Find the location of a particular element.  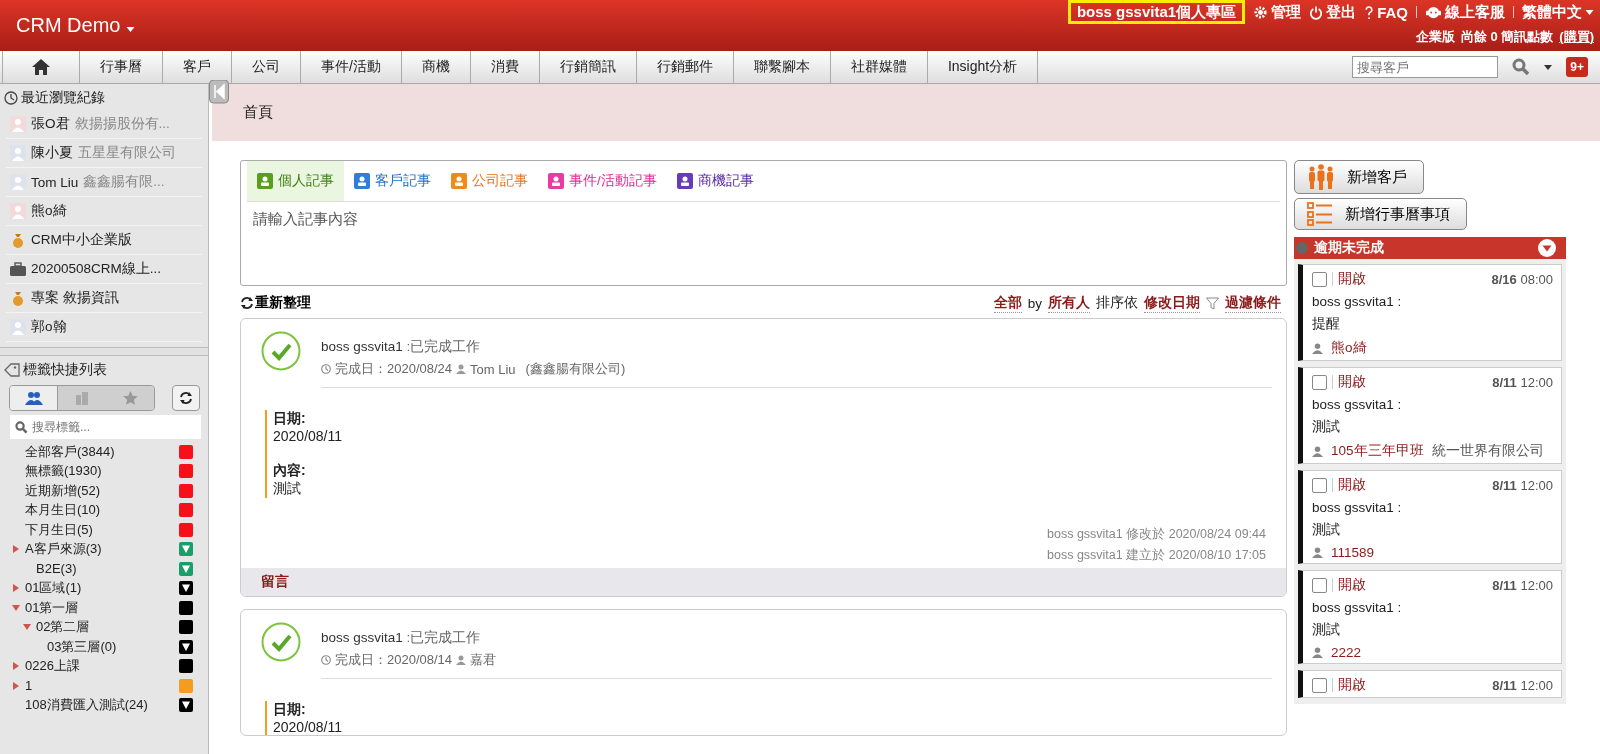

nav-tab: 公司 is located at coordinates (266, 67).